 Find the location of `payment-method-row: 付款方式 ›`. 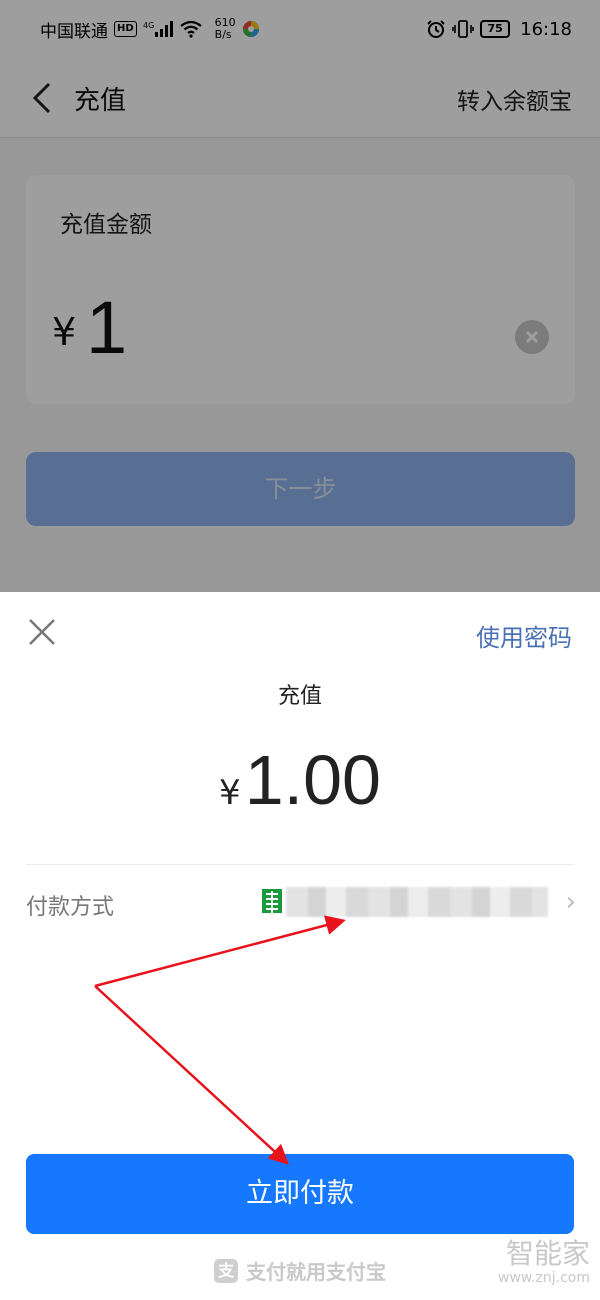

payment-method-row: 付款方式 › is located at coordinates (300, 905).